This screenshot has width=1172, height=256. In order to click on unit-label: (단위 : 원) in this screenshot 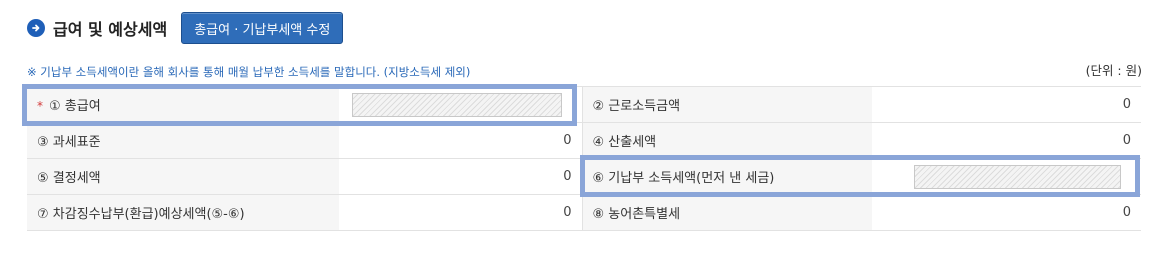, I will do `click(1113, 70)`.